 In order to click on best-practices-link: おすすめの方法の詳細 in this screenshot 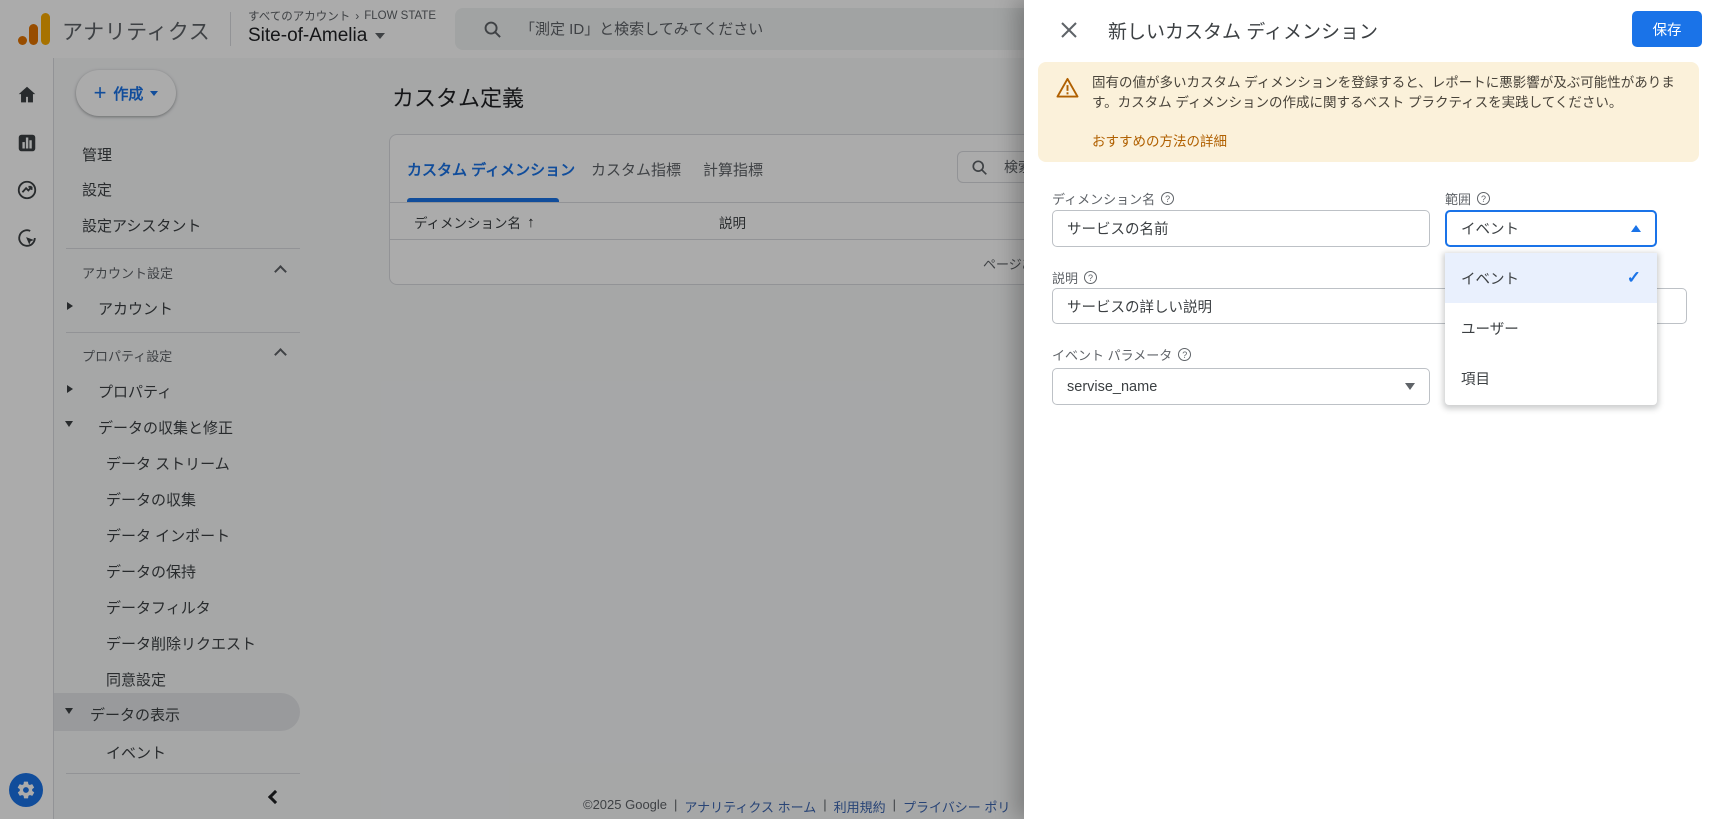, I will do `click(1159, 140)`.